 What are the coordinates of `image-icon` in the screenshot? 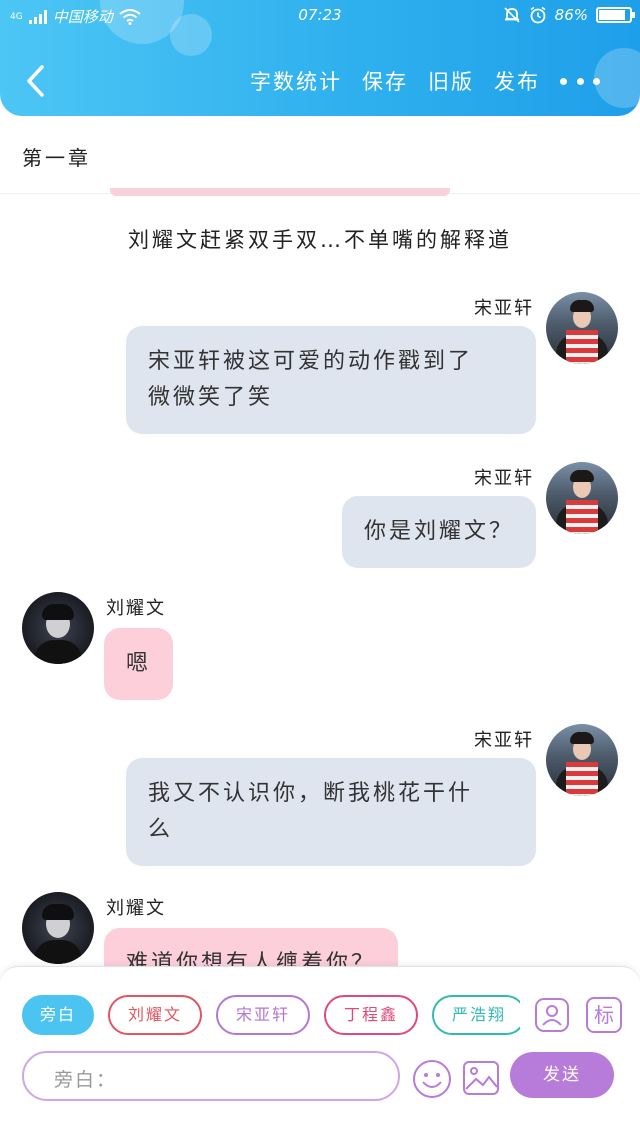 It's located at (481, 1078).